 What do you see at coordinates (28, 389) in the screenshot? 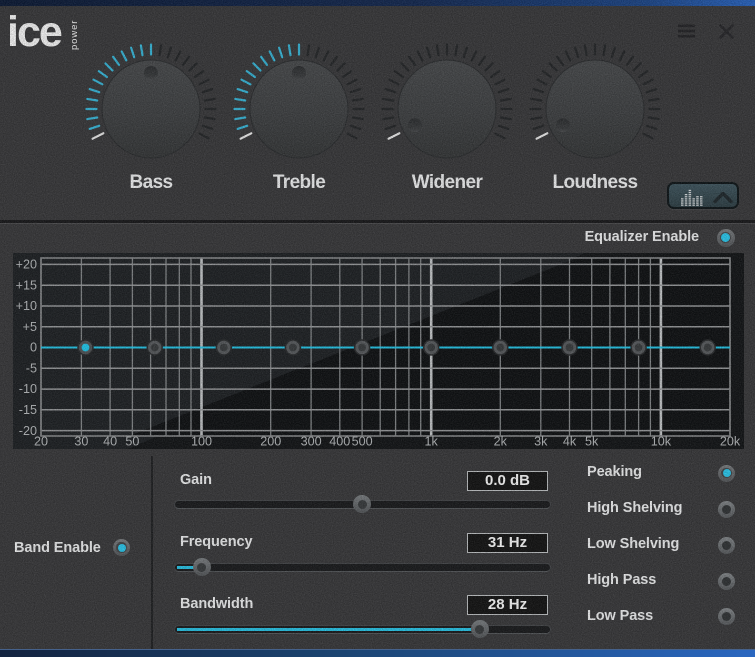
I see `svg-text: -10` at bounding box center [28, 389].